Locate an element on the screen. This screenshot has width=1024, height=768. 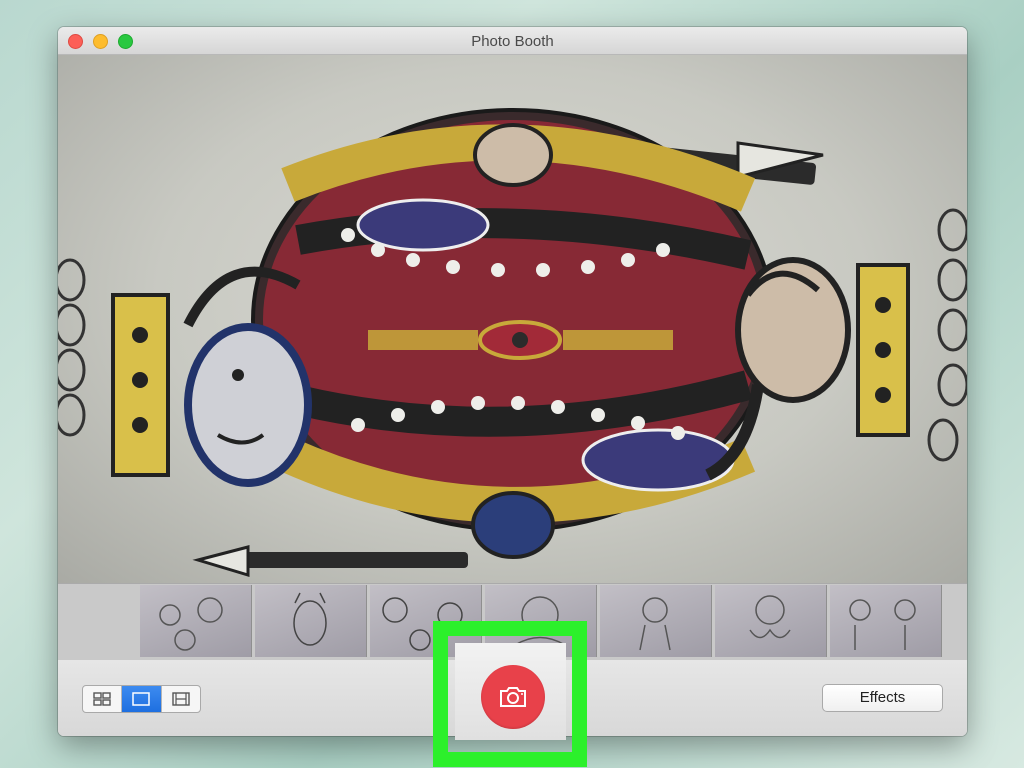
single-view-button is located at coordinates (142, 699).